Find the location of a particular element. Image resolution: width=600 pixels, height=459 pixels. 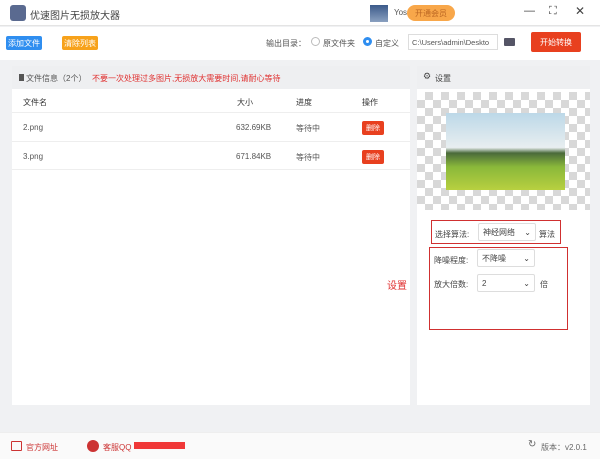

minimize-icon: — is located at coordinates (529, 11).